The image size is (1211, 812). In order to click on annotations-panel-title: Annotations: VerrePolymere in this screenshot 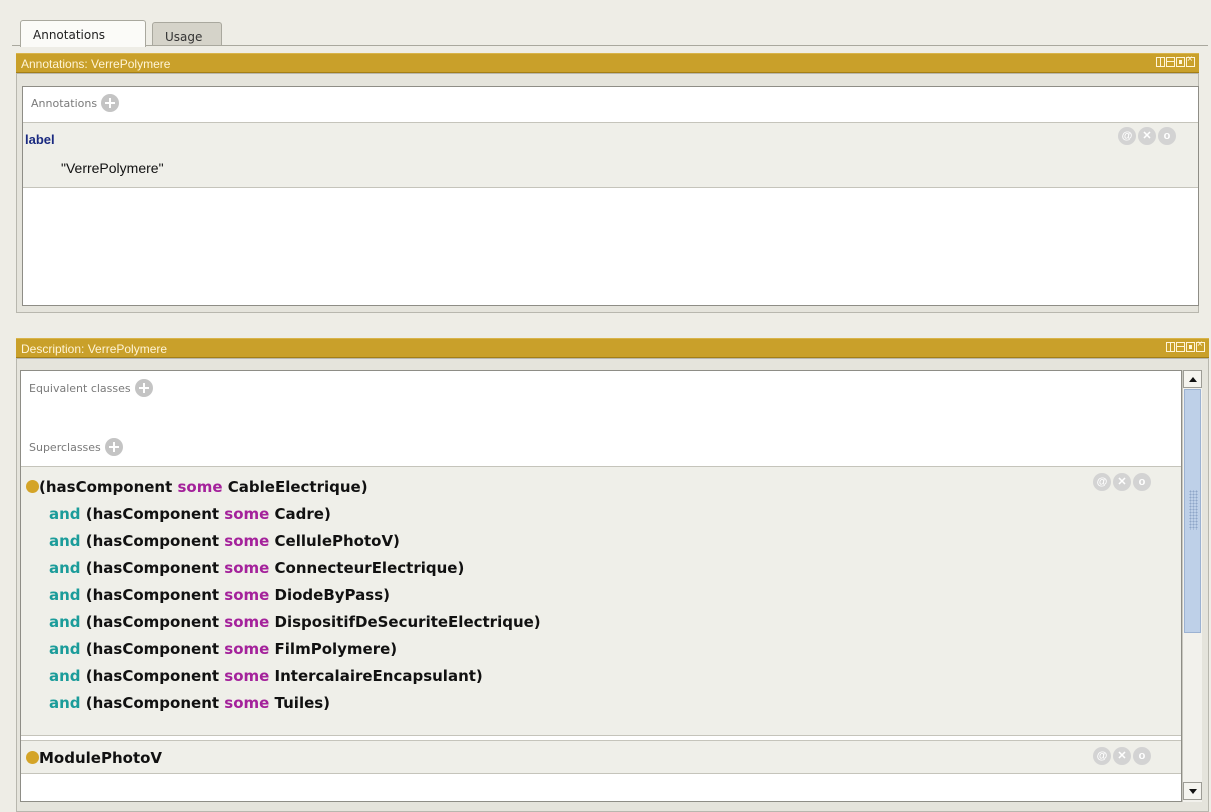, I will do `click(96, 64)`.